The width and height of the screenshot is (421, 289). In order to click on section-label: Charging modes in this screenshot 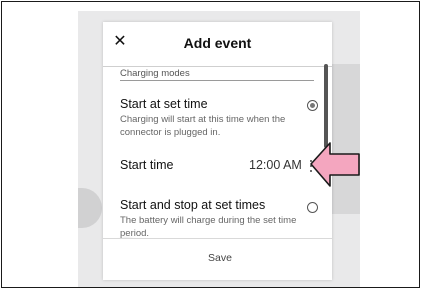, I will do `click(155, 73)`.